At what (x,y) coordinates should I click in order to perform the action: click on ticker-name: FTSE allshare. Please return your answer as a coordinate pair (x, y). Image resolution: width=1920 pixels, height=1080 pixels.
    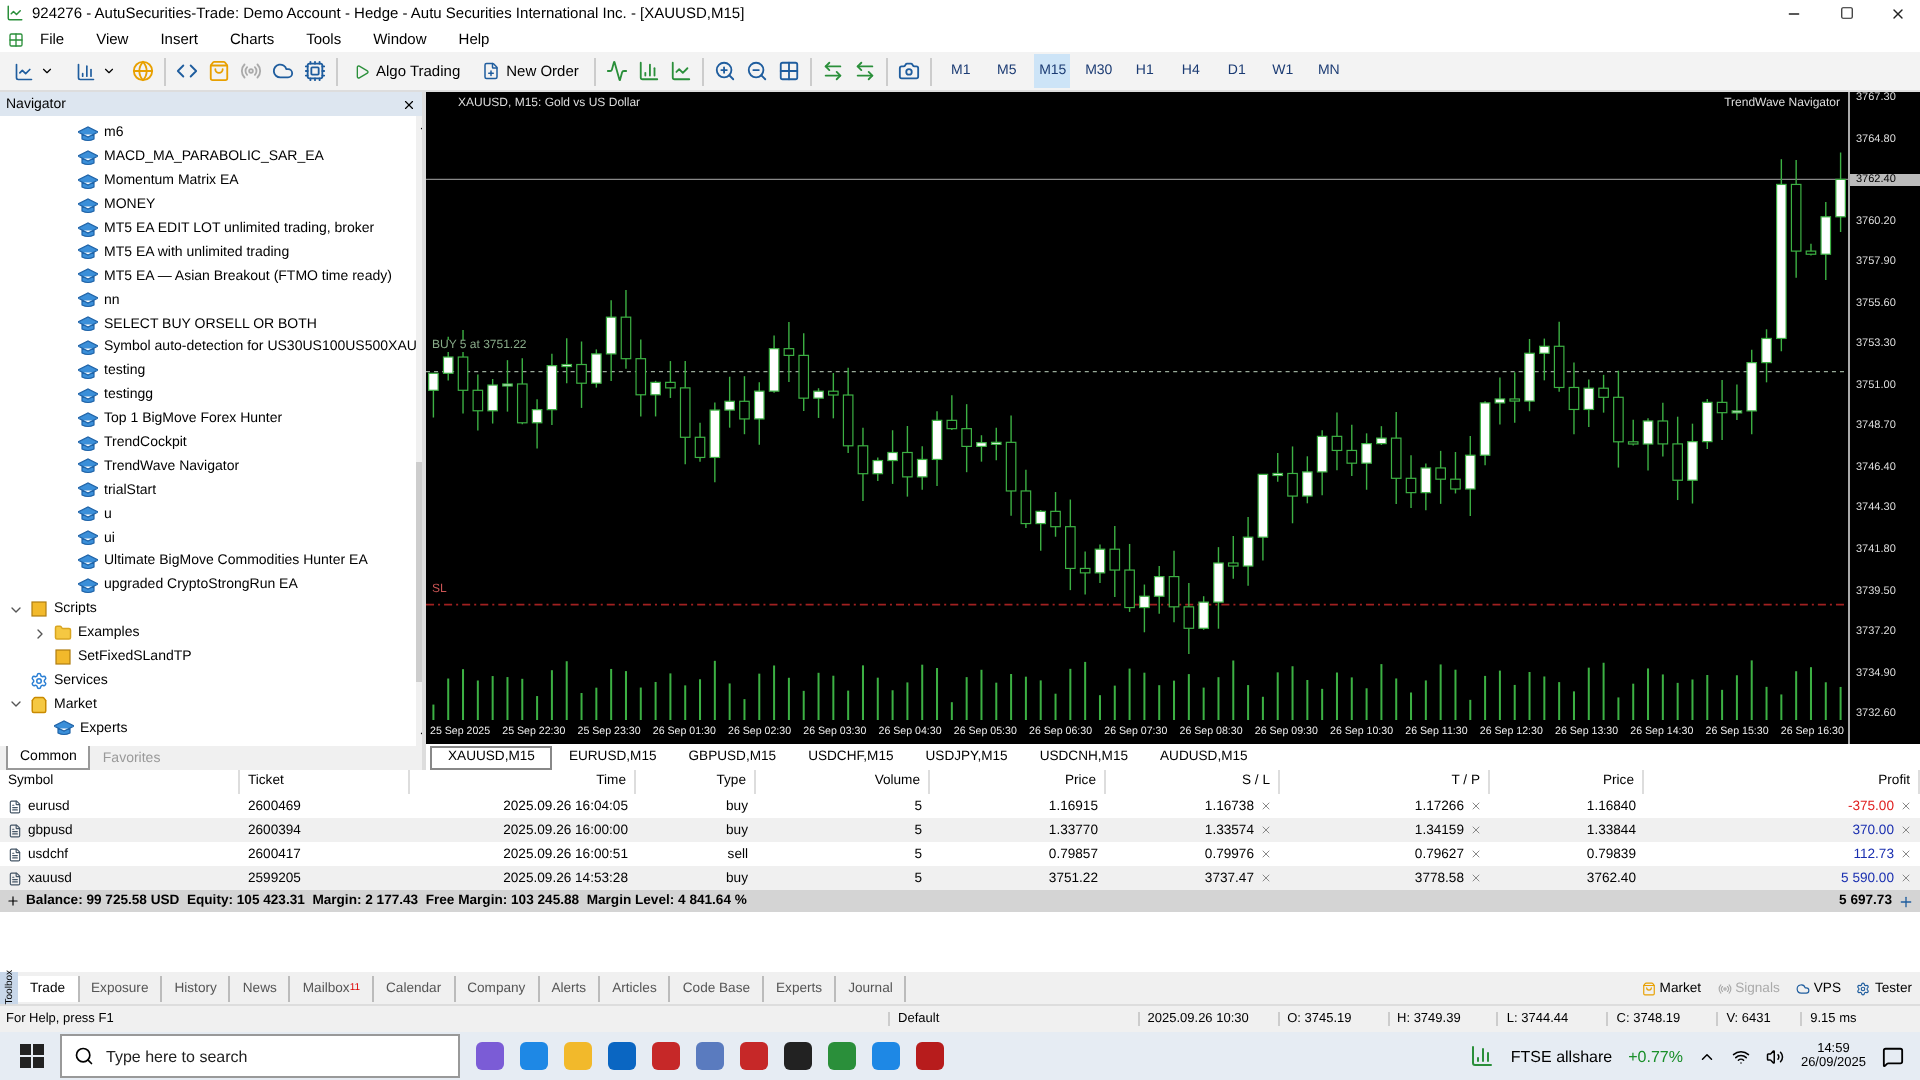
    Looking at the image, I should click on (1561, 1056).